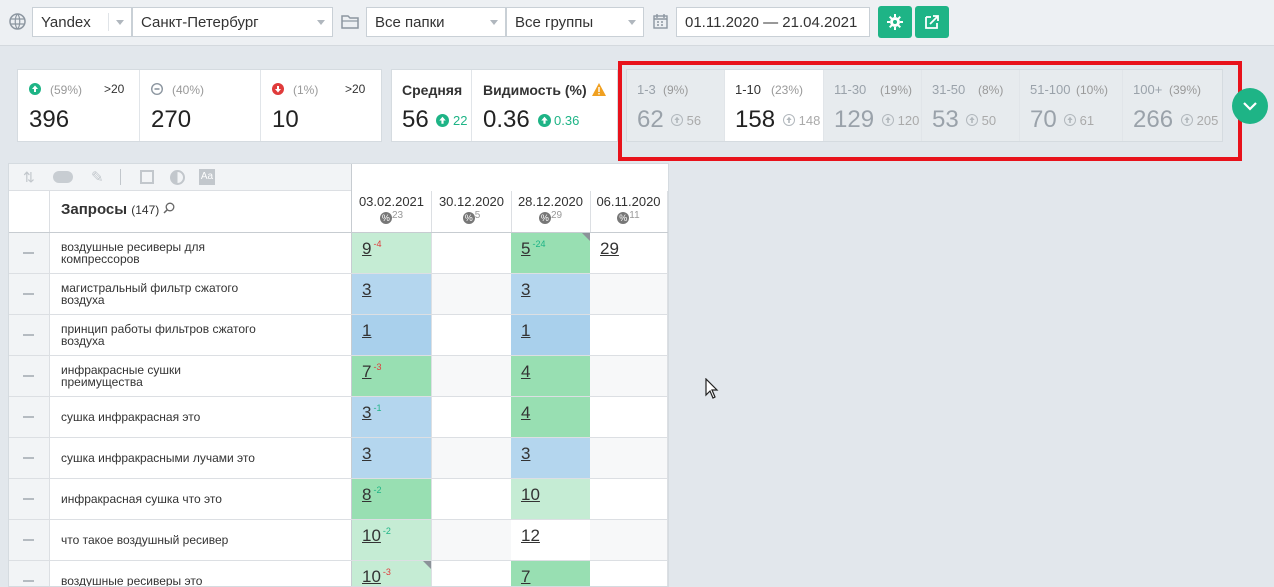 The image size is (1274, 587). Describe the element at coordinates (1250, 106) in the screenshot. I see `expand-button` at that location.